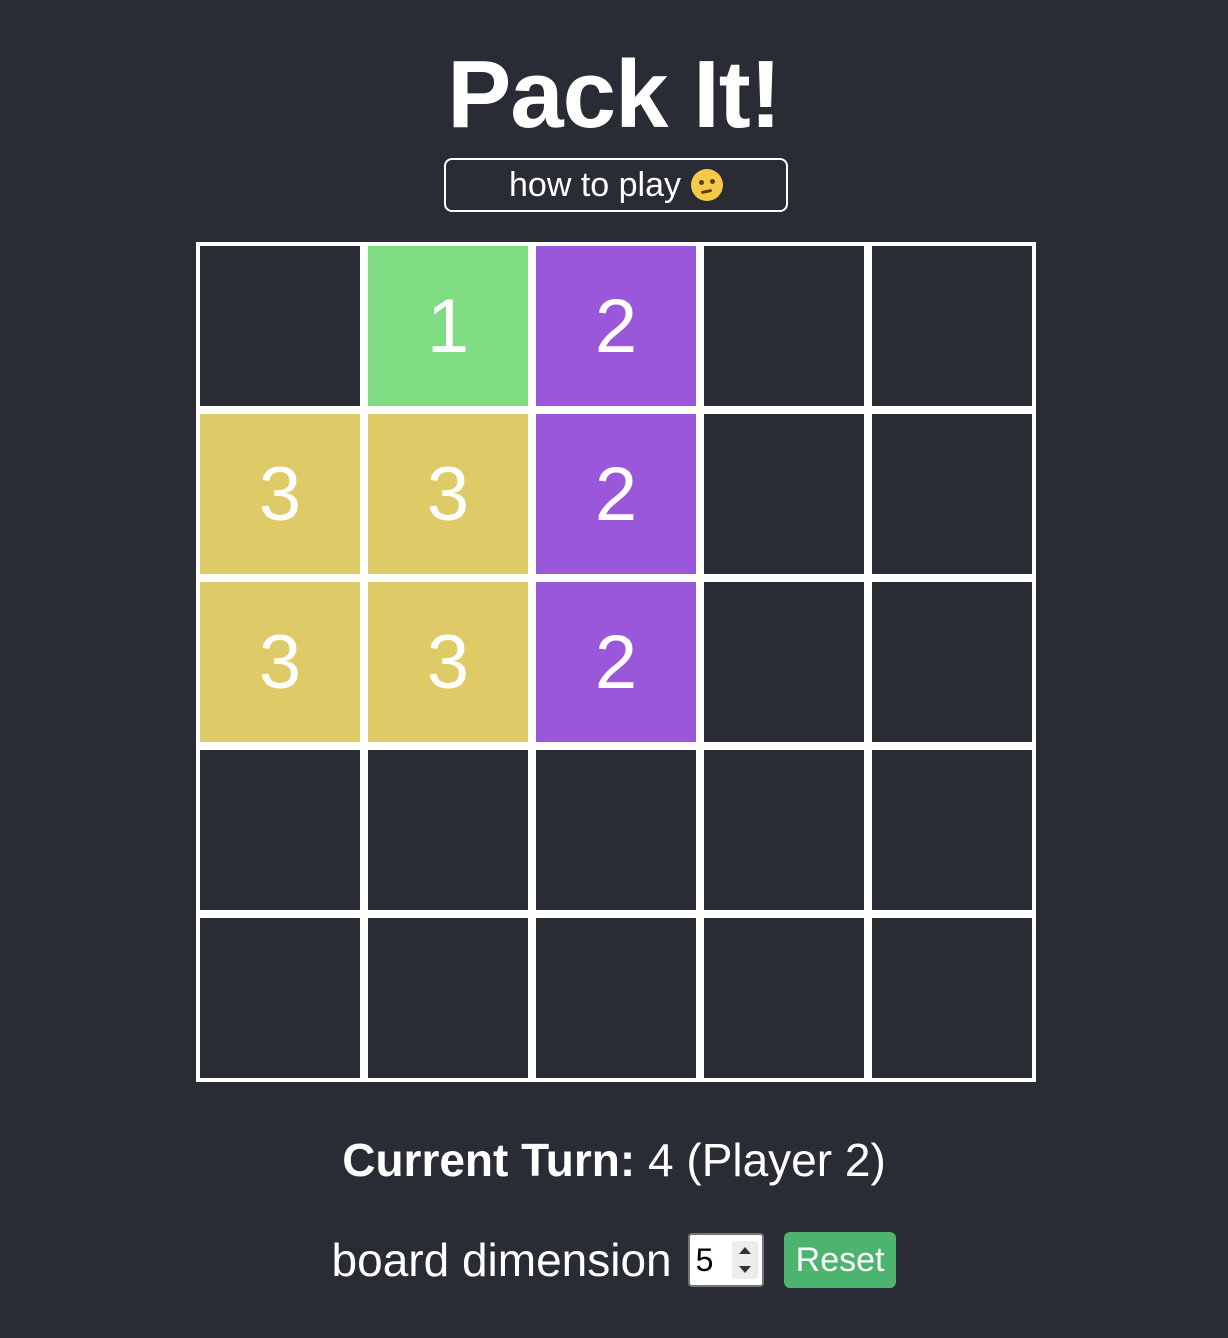 This screenshot has width=1228, height=1338. Describe the element at coordinates (744, 1269) in the screenshot. I see `stepper-down-icon` at that location.